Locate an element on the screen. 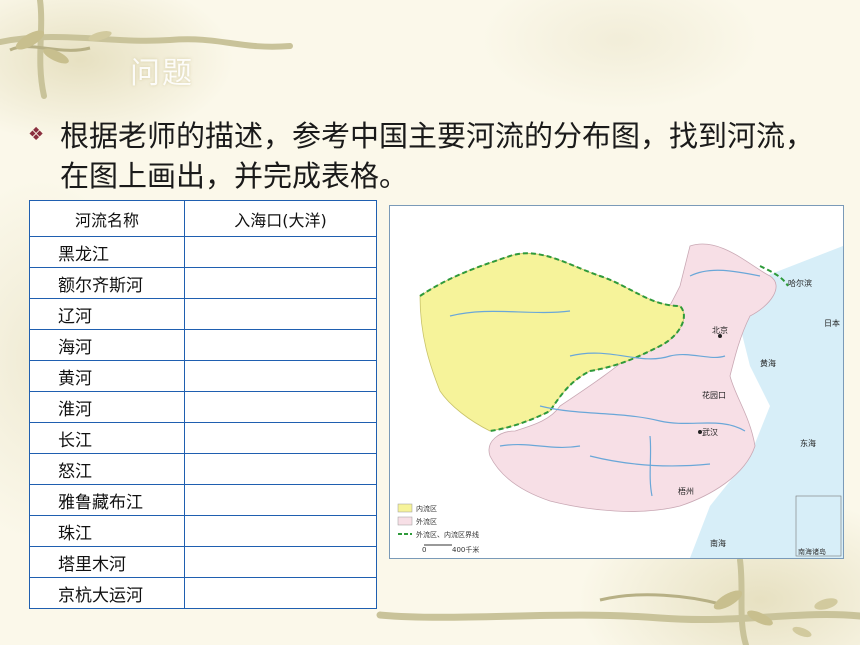  table-row: 珠江 is located at coordinates (203, 531).